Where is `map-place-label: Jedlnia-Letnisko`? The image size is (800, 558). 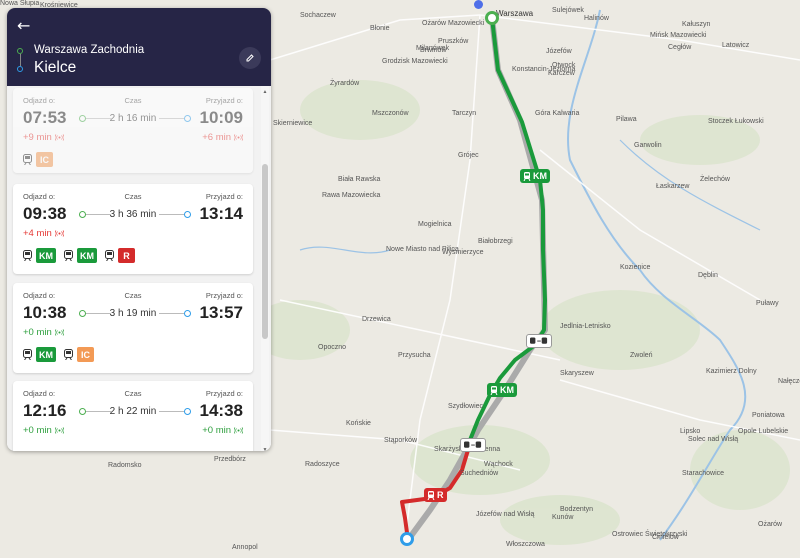 map-place-label: Jedlnia-Letnisko is located at coordinates (585, 326).